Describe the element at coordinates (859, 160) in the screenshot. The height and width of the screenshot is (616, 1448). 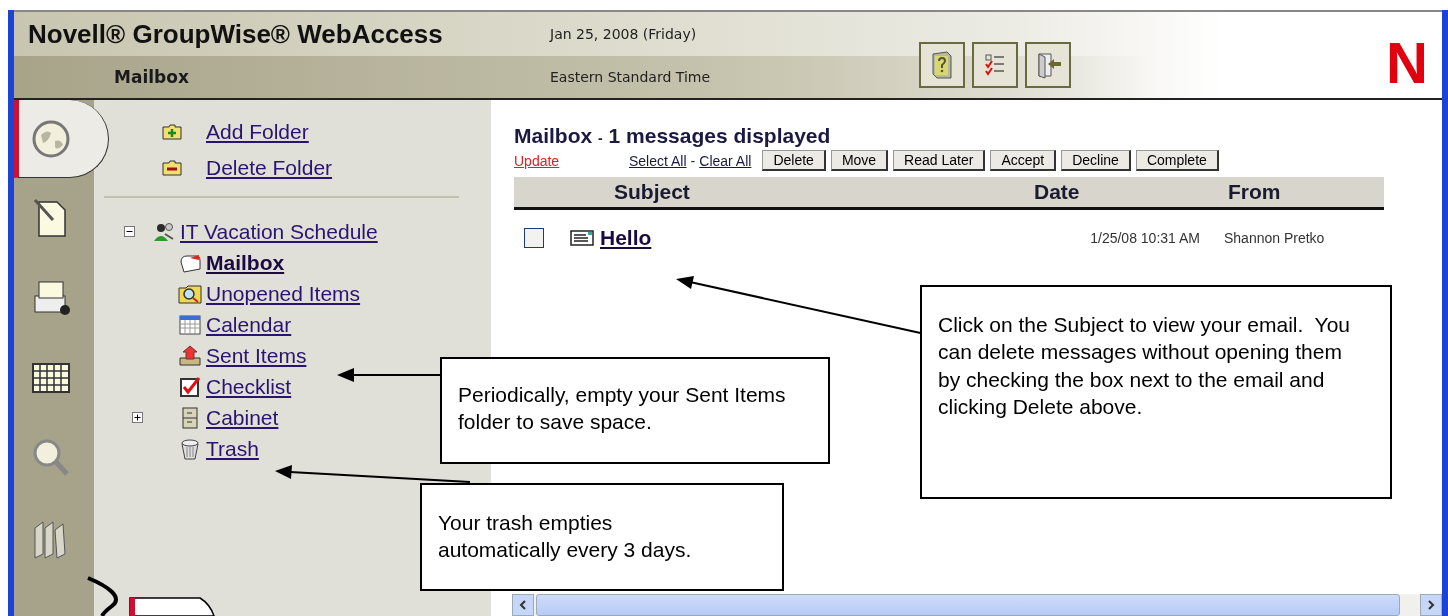
I see `toolbar-button: Move` at that location.